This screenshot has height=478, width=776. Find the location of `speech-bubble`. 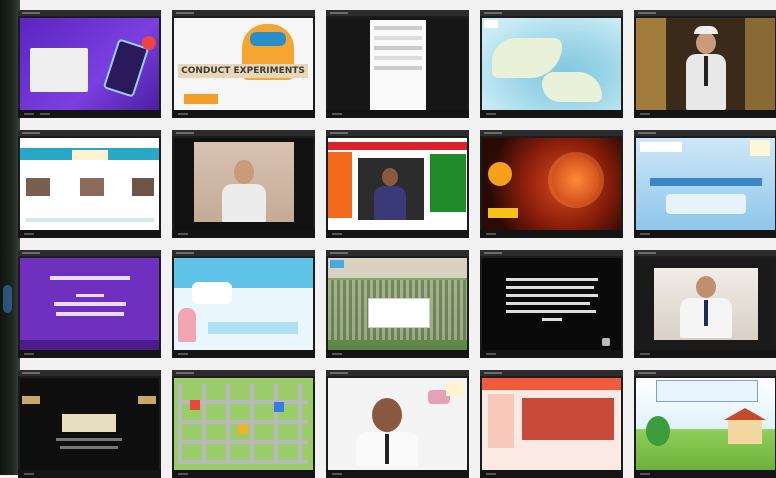

speech-bubble is located at coordinates (212, 293).